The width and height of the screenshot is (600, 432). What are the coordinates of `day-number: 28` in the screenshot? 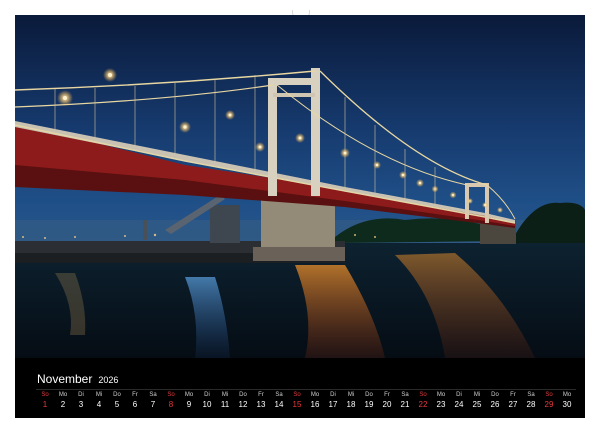 It's located at (531, 404).